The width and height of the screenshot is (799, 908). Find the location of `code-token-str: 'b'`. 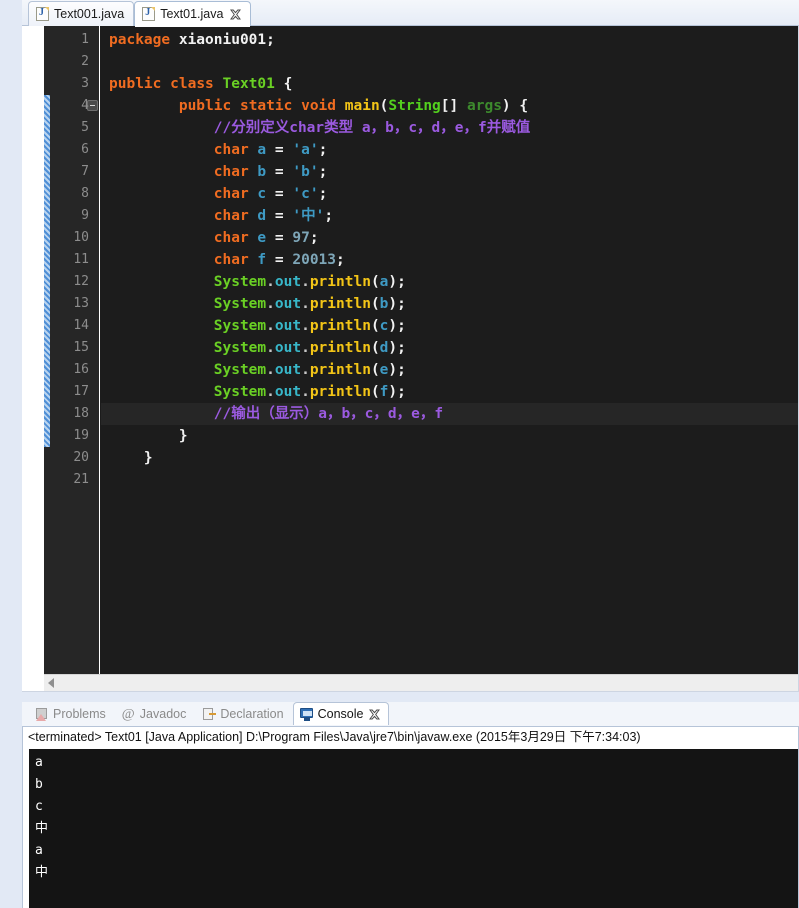

code-token-str: 'b' is located at coordinates (305, 172).